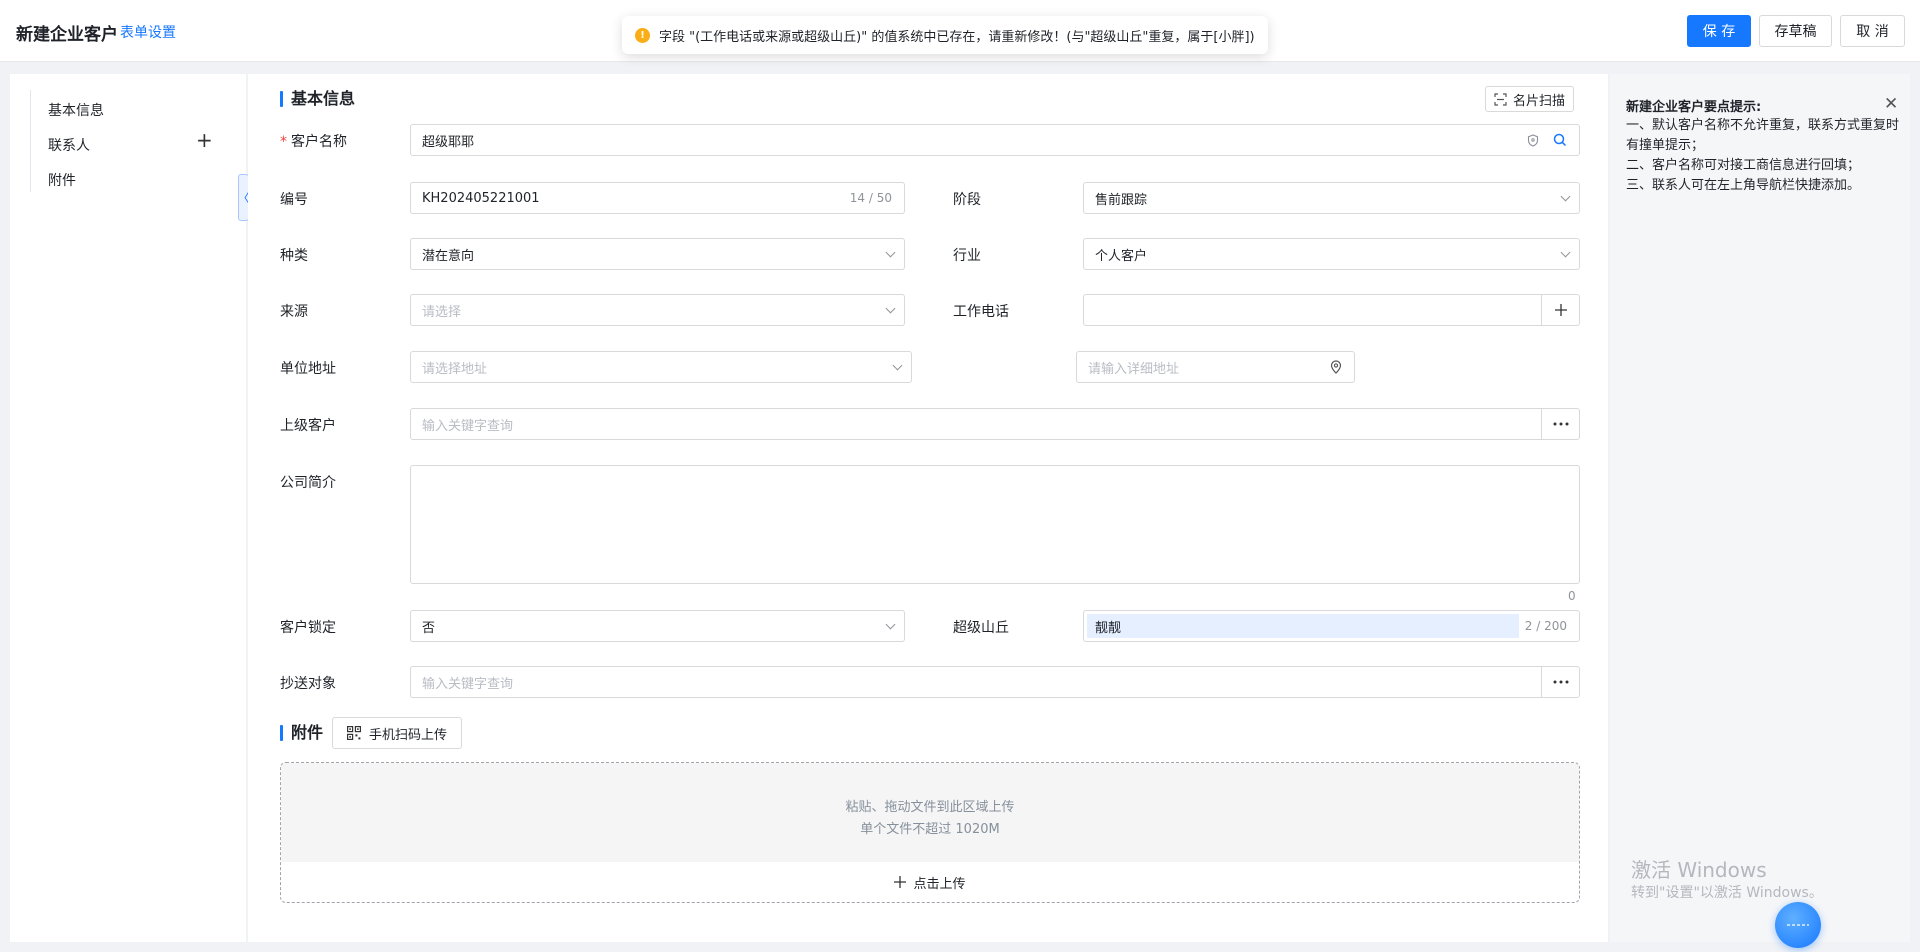  I want to click on click-upload-label: 点击上传, so click(939, 884).